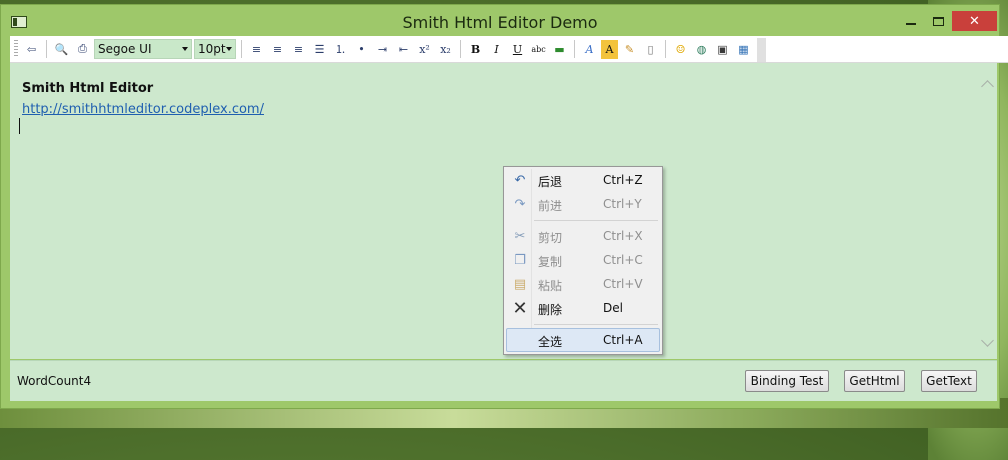 This screenshot has width=1008, height=460. Describe the element at coordinates (319, 49) in the screenshot. I see `justify-icon: ☰` at that location.